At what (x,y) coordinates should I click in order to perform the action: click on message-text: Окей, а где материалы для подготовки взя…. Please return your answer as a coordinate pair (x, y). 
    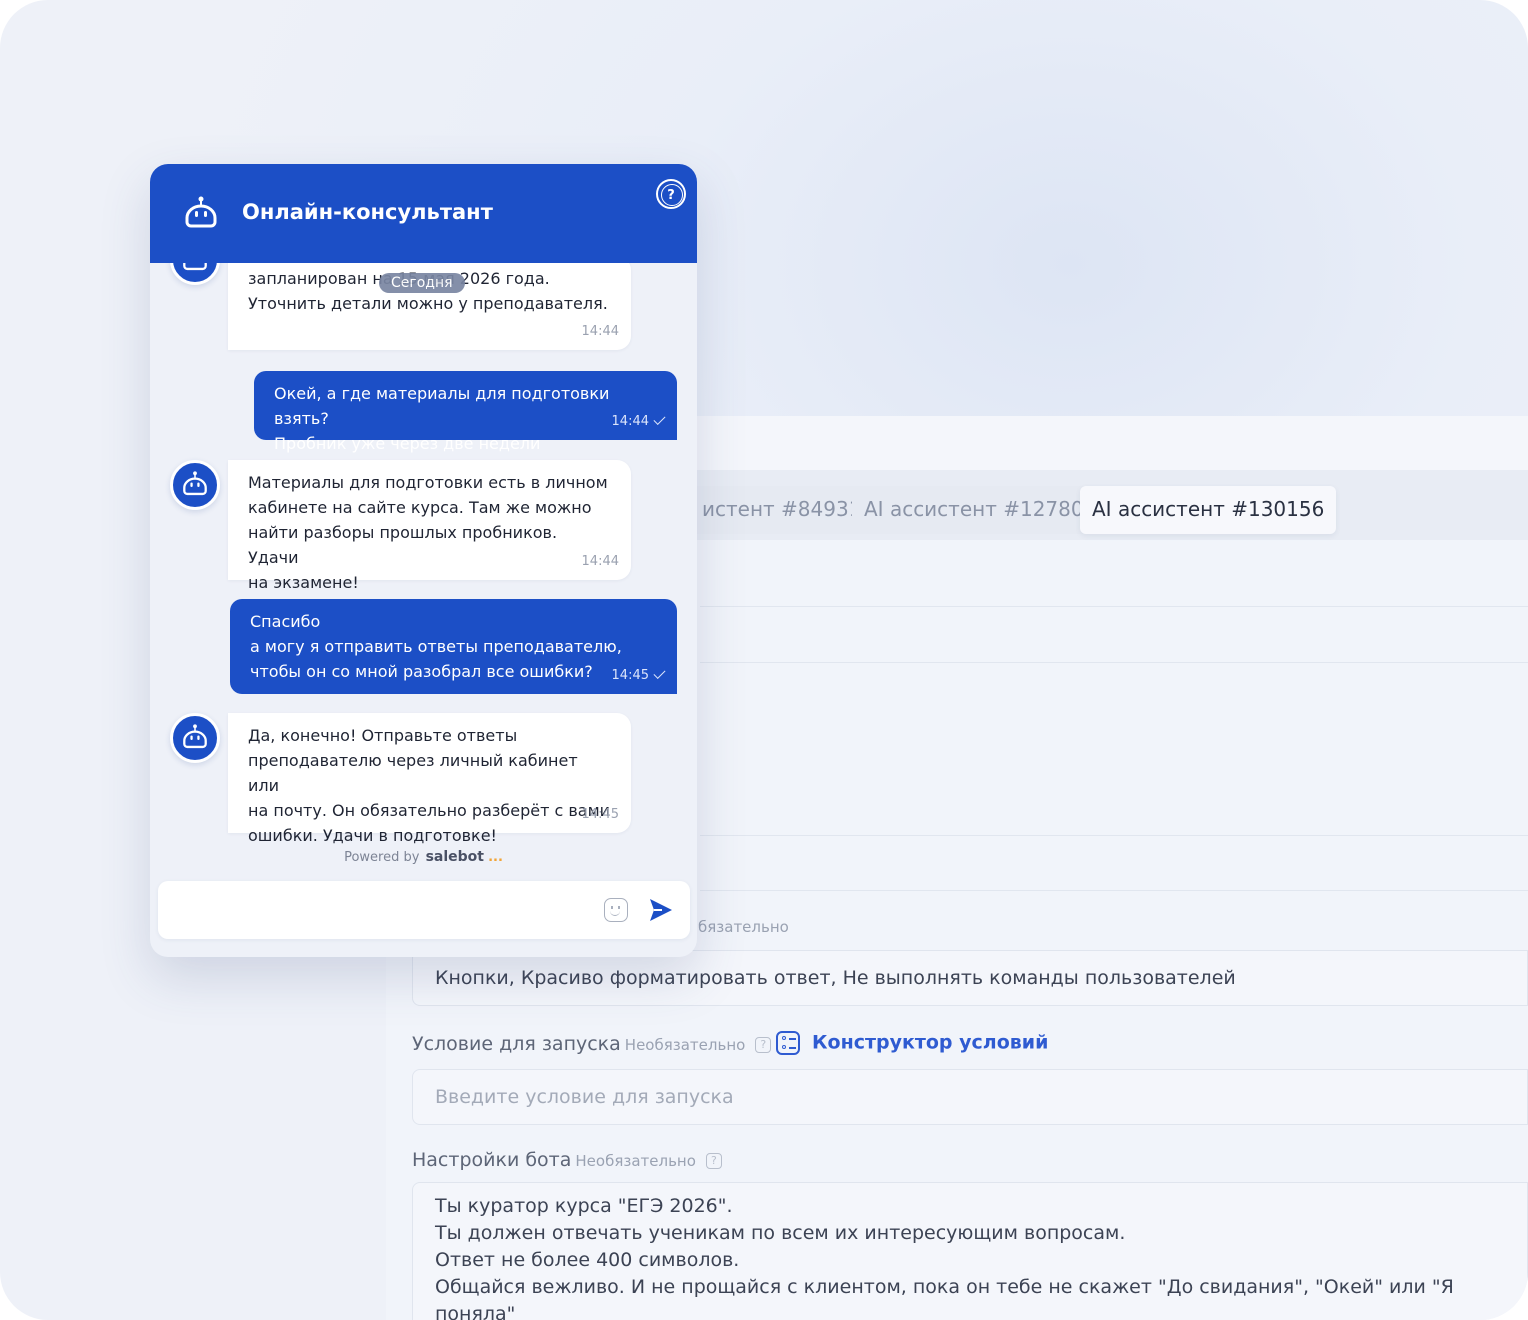
    Looking at the image, I should click on (442, 418).